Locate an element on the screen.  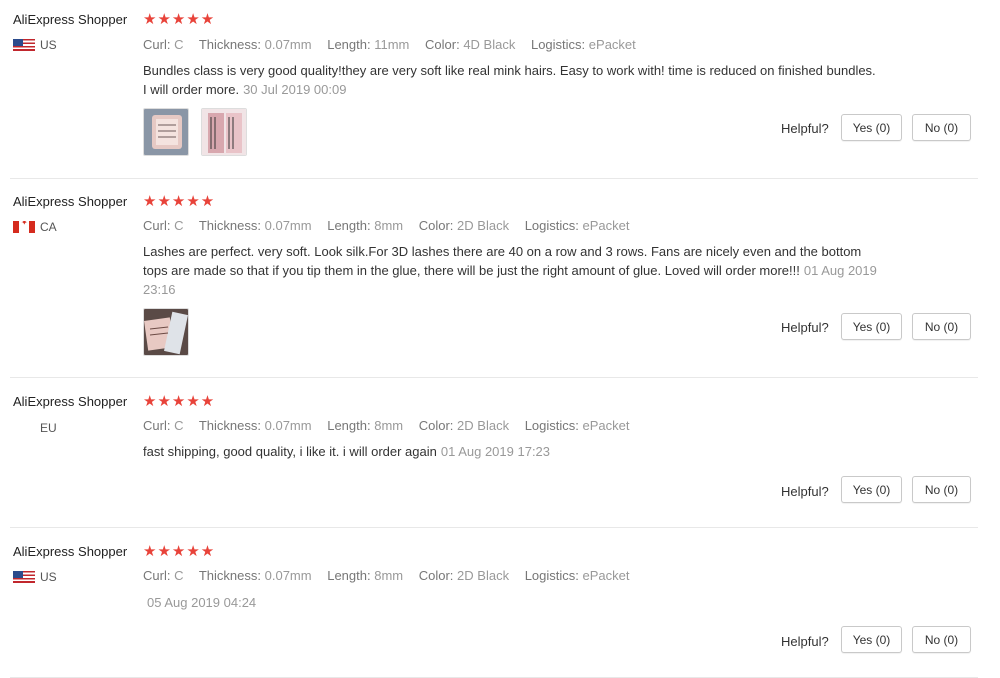
ca-flag-icon is located at coordinates (24, 227).